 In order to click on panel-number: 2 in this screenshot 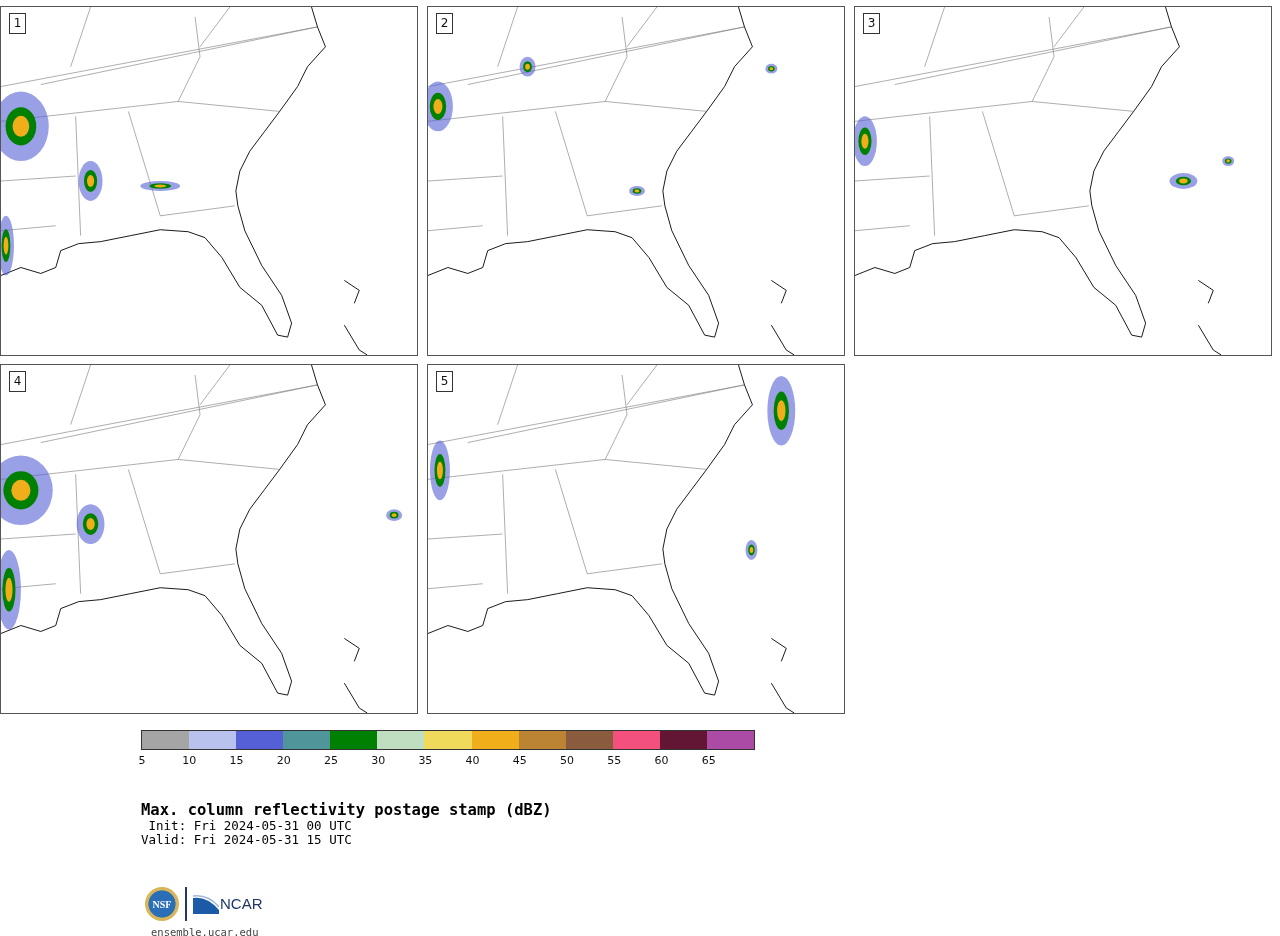, I will do `click(444, 23)`.